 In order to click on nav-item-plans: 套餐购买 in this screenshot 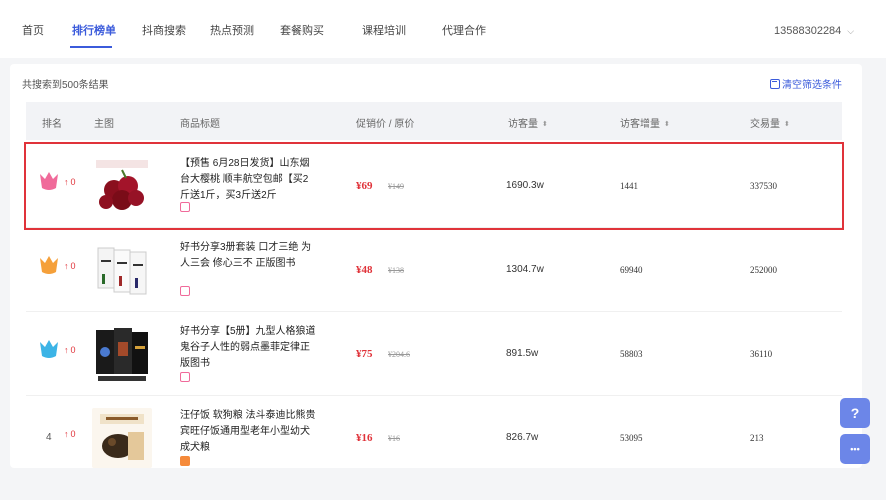, I will do `click(302, 31)`.